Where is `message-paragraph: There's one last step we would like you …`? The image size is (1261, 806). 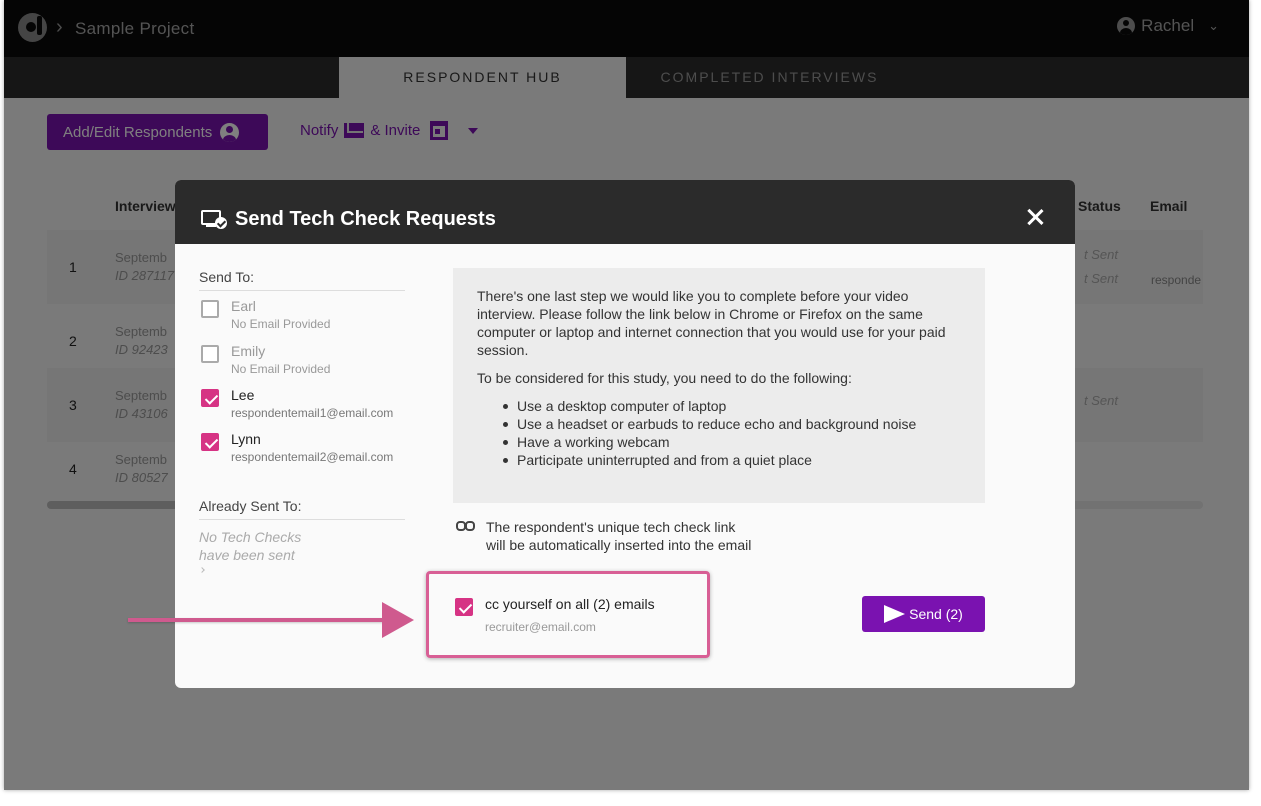
message-paragraph: There's one last step we would like you … is located at coordinates (711, 323).